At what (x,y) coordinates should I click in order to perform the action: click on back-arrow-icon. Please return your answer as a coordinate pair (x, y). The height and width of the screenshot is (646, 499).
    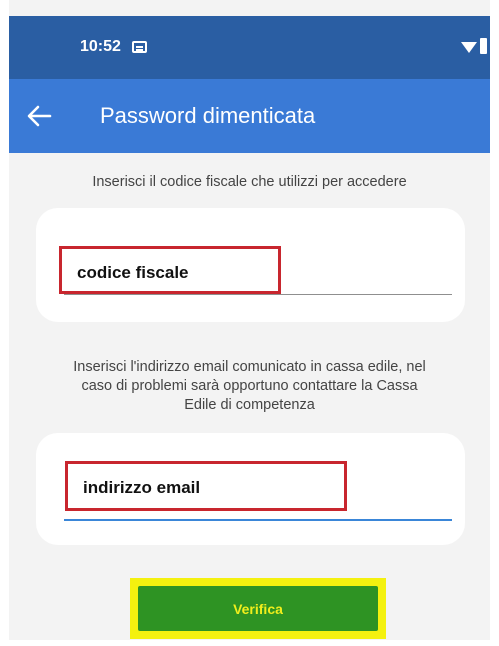
    Looking at the image, I should click on (39, 116).